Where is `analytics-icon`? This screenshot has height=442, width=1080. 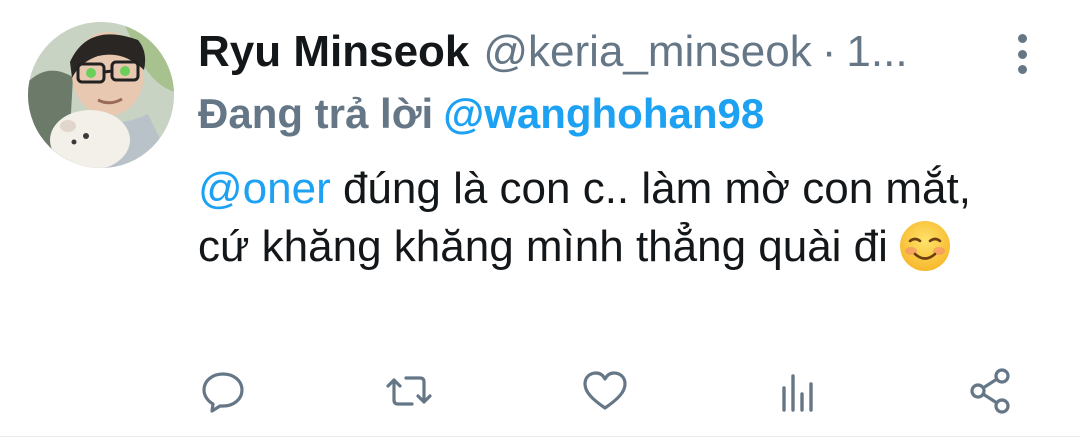
analytics-icon is located at coordinates (797, 393).